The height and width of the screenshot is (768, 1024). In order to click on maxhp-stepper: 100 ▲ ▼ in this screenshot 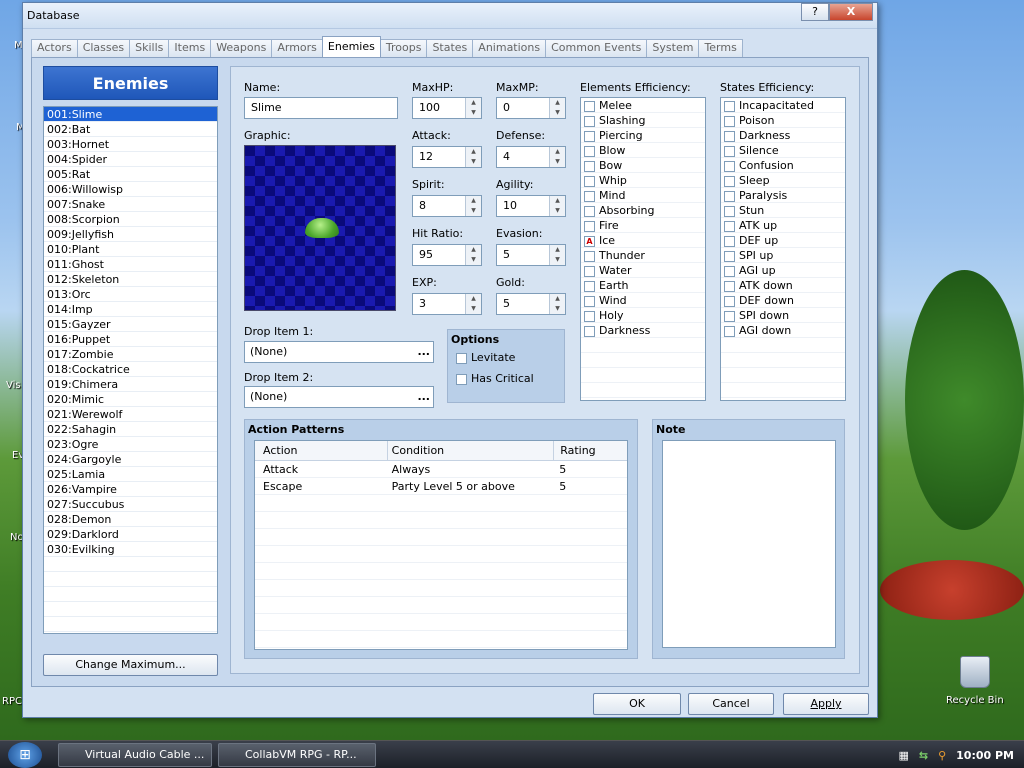, I will do `click(447, 108)`.